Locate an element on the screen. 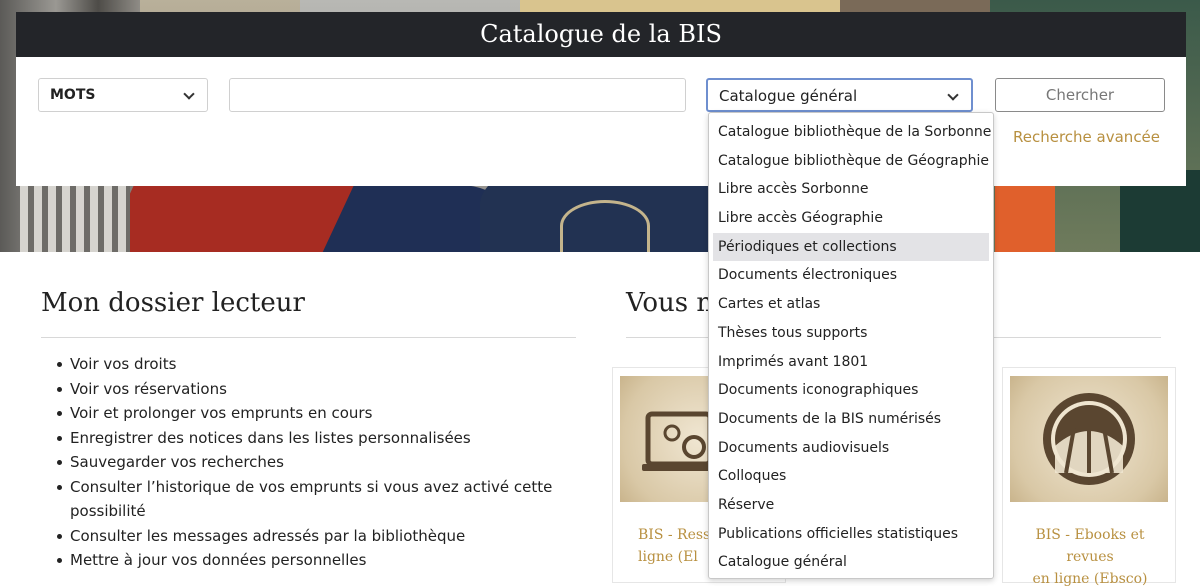  catalog-option: Cartes et atlas is located at coordinates (851, 304).